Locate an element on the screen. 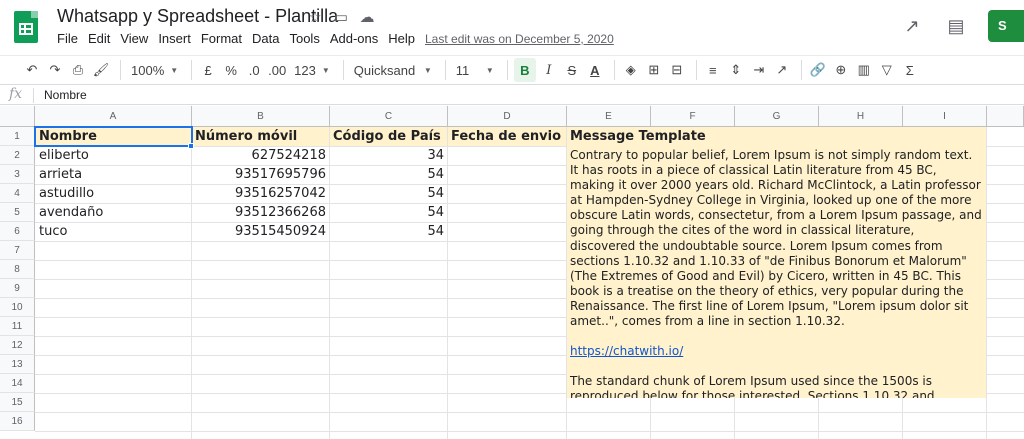 The image size is (1024, 439). font-family-select: Quicksand ▼ is located at coordinates (393, 70).